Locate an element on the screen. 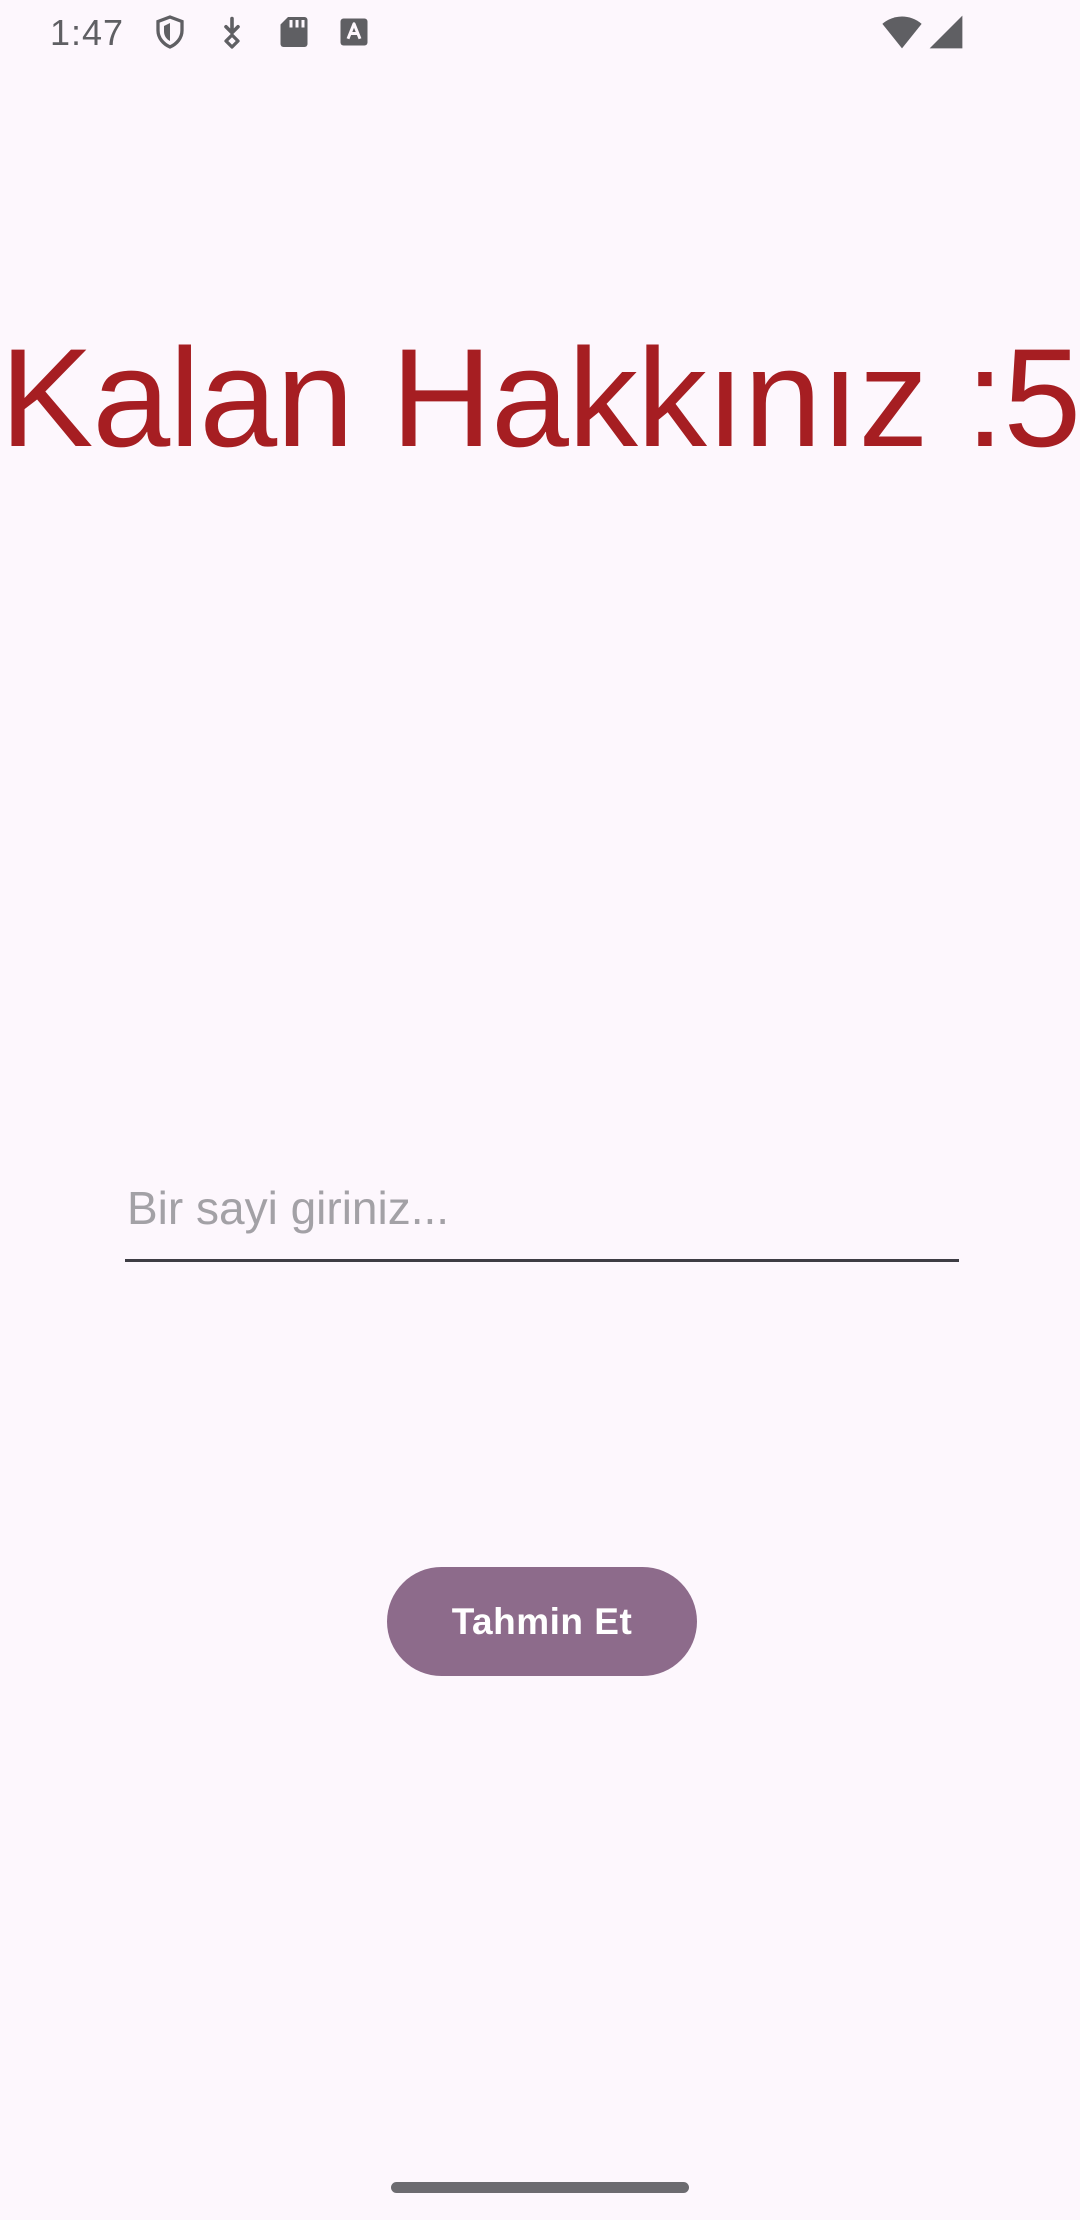 The width and height of the screenshot is (1080, 2220). status-bar: 1:47 is located at coordinates (540, 33).